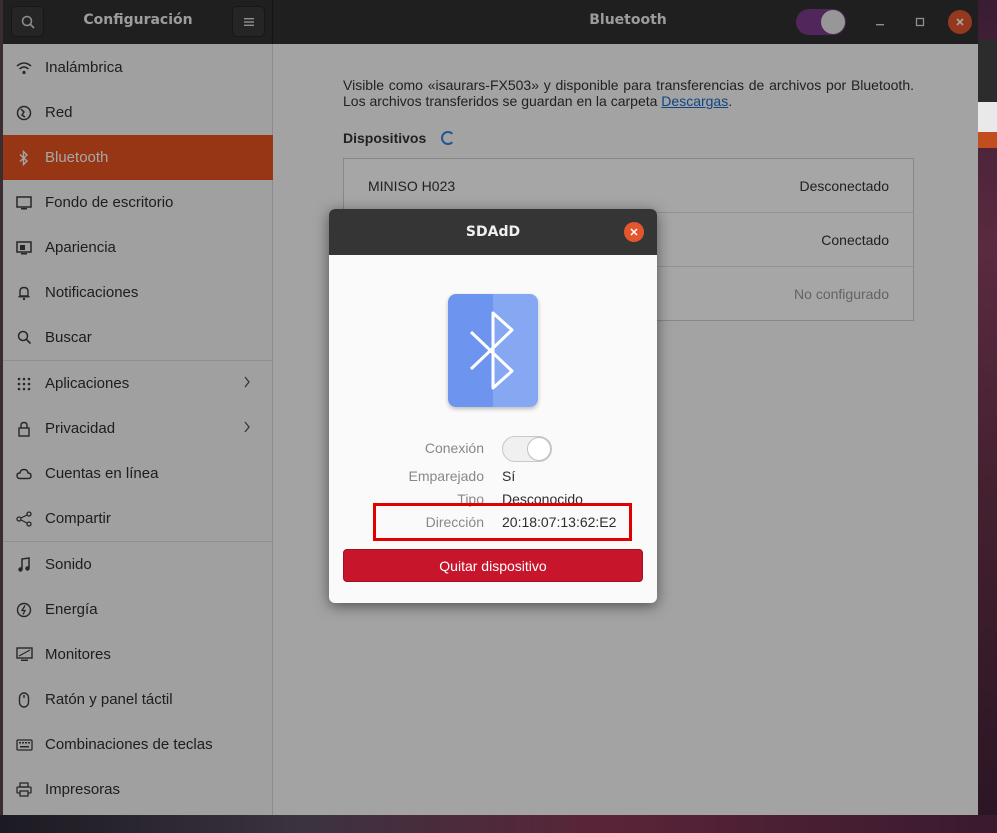 The height and width of the screenshot is (833, 997). I want to click on remove-device-button: Quitar dispositivo, so click(493, 565).